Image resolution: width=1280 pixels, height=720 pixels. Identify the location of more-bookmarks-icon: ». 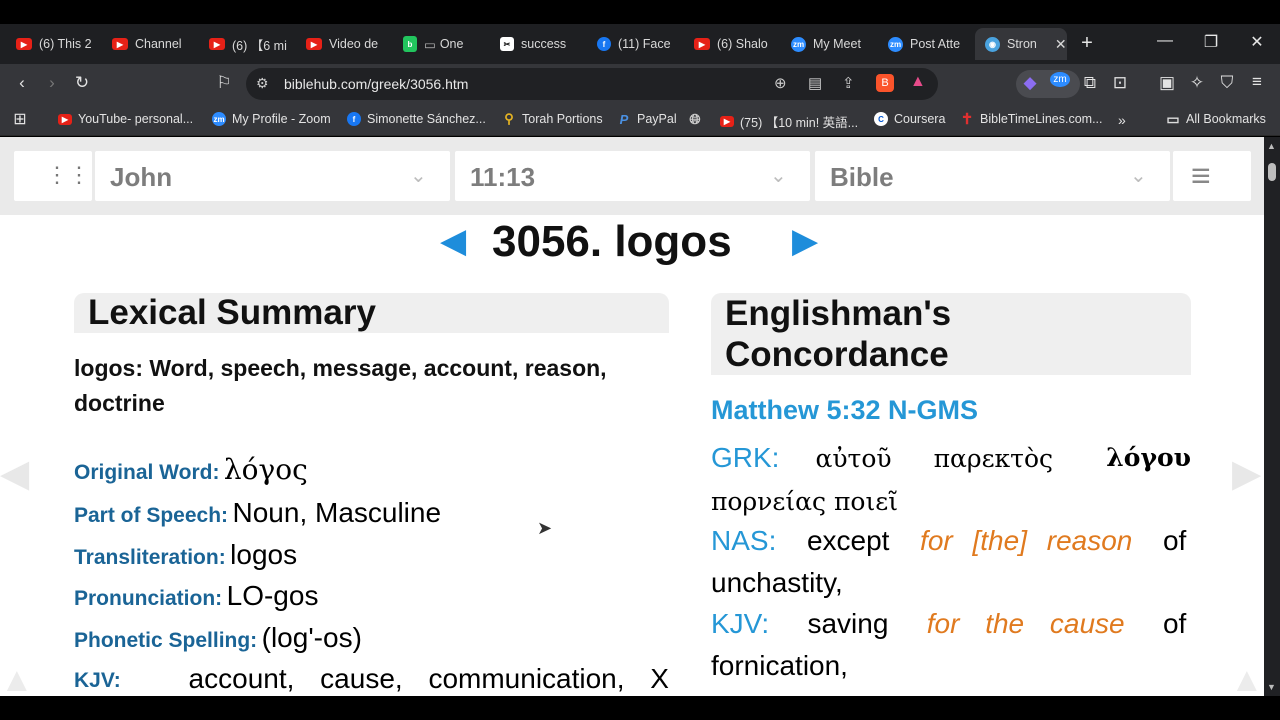
(1122, 120).